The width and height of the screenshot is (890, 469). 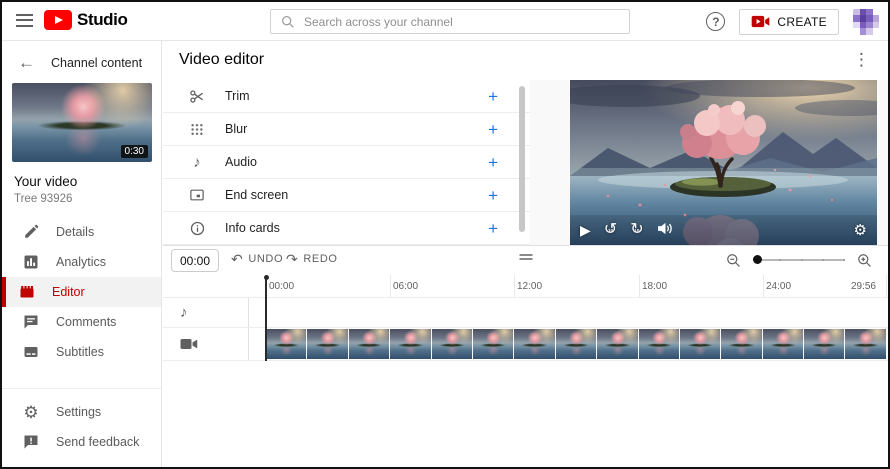 I want to click on topbar: Studio ? CREATE, so click(x=445, y=21).